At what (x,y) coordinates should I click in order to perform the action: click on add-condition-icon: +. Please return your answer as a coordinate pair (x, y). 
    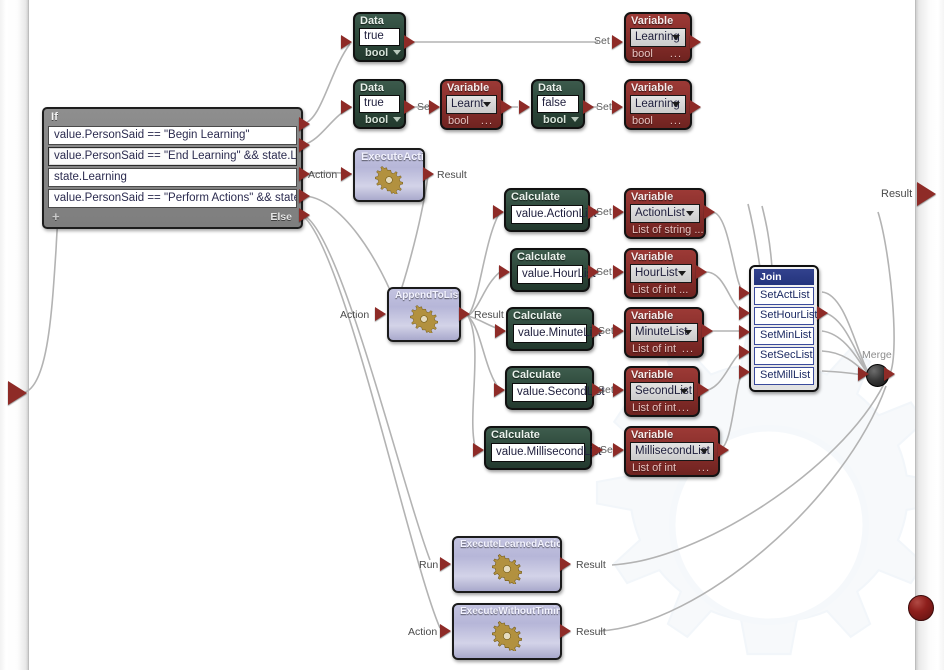
    Looking at the image, I should click on (56, 216).